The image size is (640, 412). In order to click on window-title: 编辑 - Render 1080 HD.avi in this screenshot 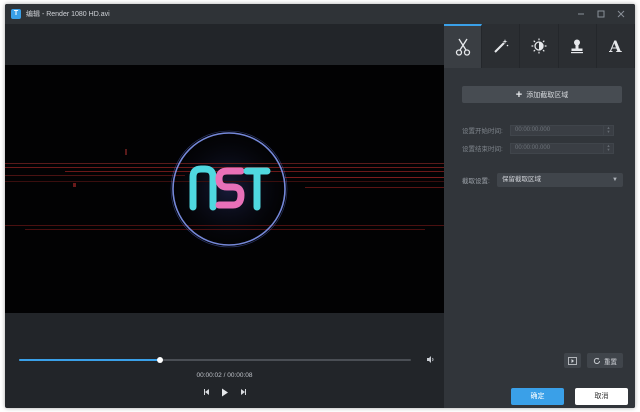, I will do `click(68, 14)`.